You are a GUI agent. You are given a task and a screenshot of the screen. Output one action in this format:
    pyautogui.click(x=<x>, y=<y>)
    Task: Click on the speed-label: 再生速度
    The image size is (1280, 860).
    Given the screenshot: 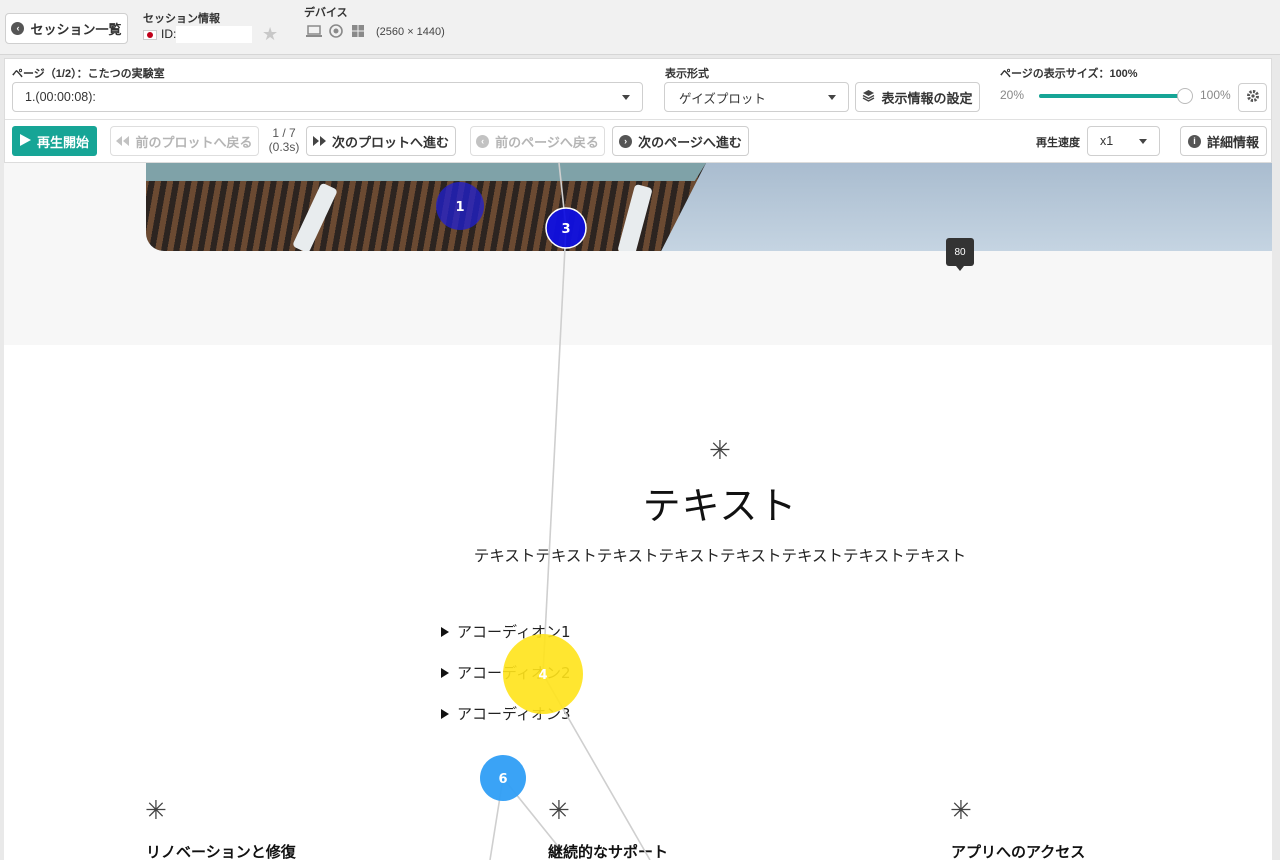 What is the action you would take?
    pyautogui.click(x=1058, y=143)
    